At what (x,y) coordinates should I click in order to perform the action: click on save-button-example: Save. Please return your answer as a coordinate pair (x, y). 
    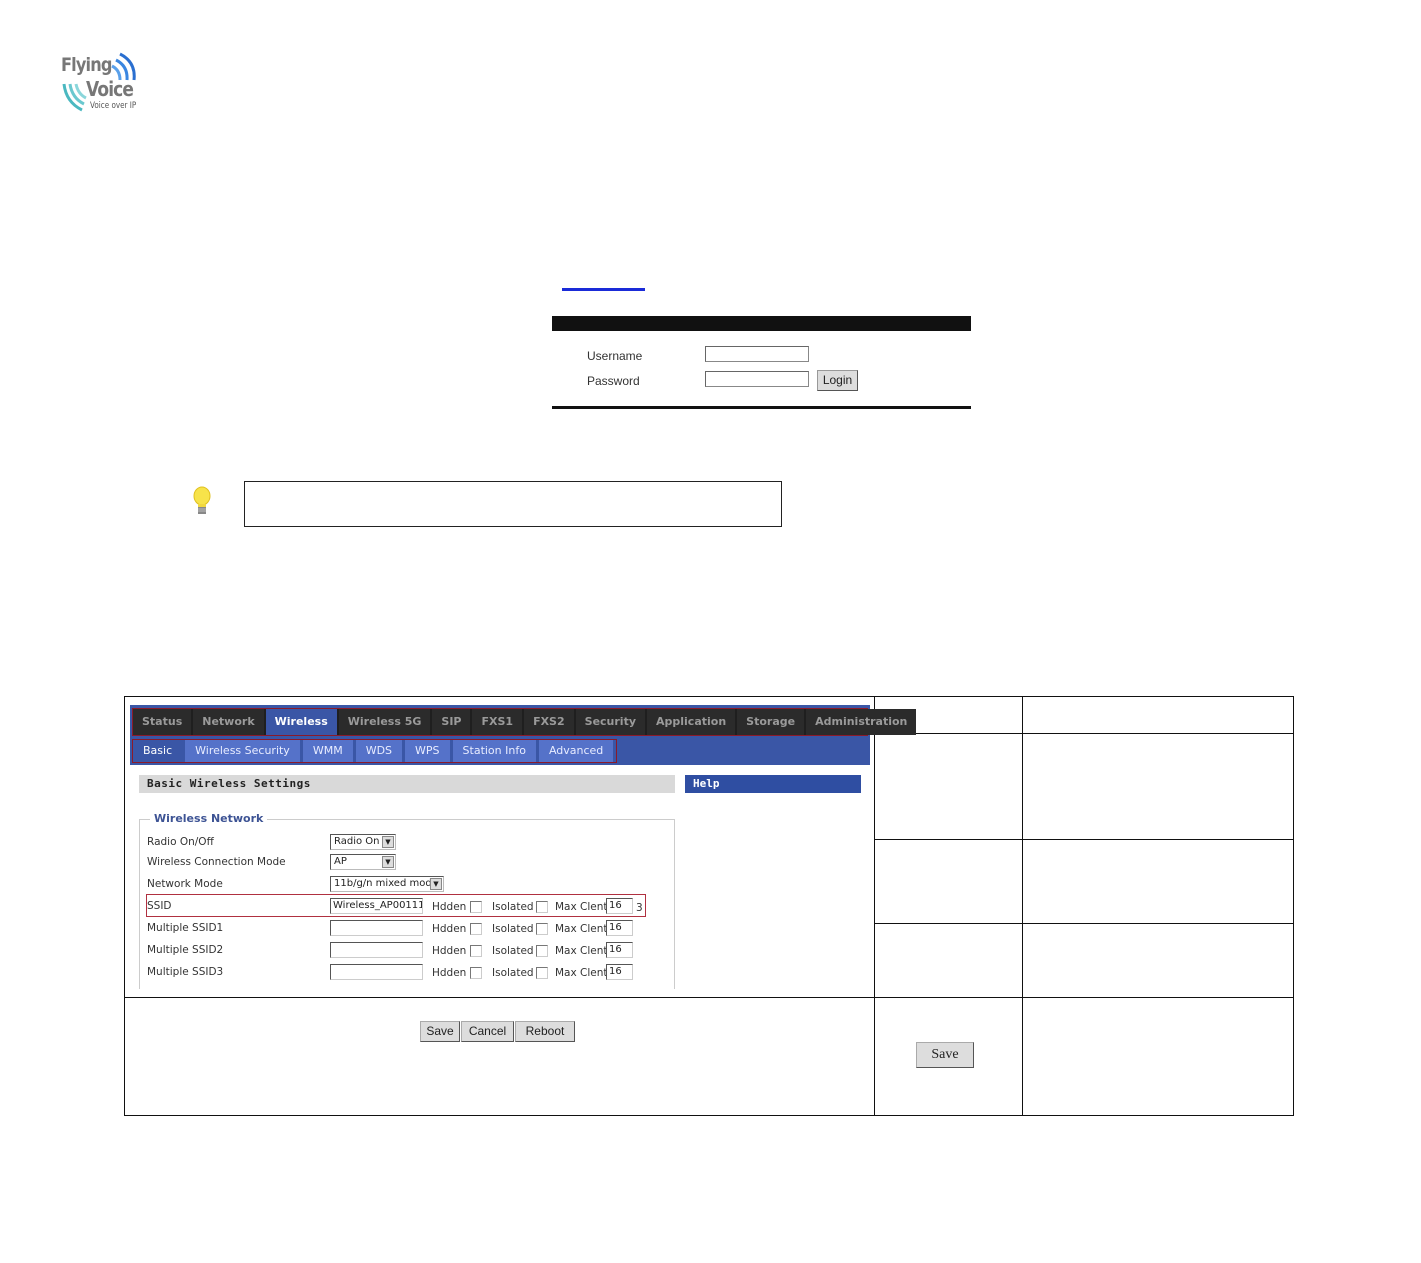
    Looking at the image, I should click on (945, 1055).